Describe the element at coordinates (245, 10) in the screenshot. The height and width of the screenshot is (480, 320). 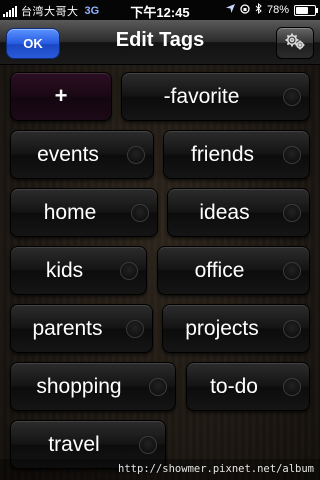
I see `lock-rotation-icon` at that location.